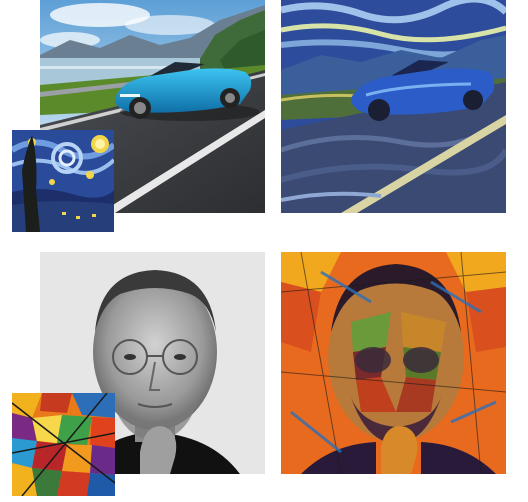  What do you see at coordinates (63, 444) in the screenshot?
I see `abstract-mosaic-painting` at bounding box center [63, 444].